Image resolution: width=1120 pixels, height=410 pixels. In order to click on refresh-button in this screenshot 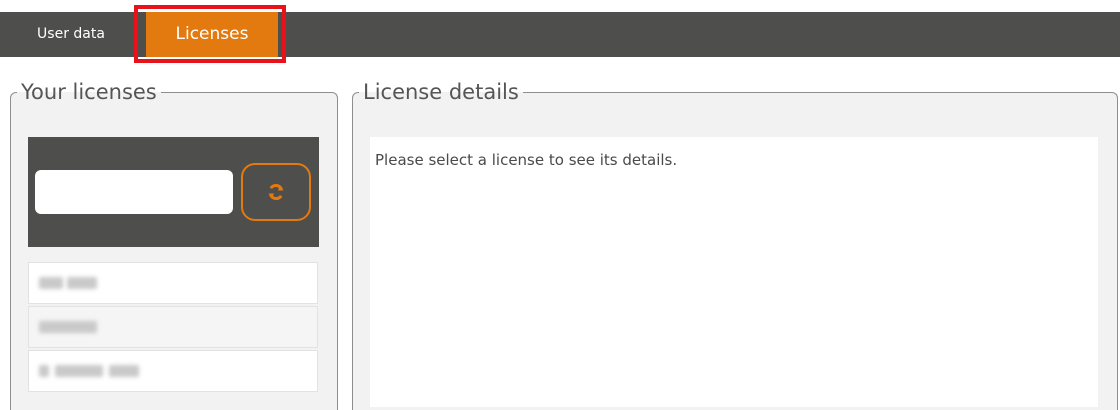, I will do `click(276, 192)`.